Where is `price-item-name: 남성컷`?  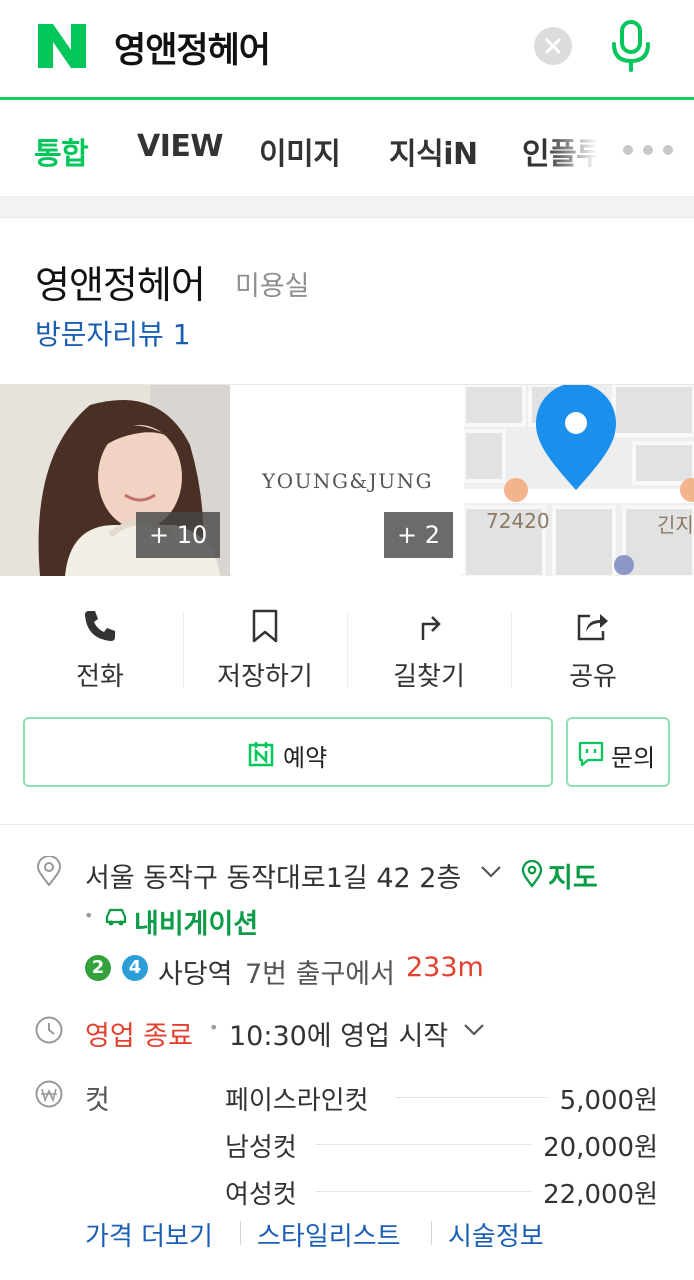
price-item-name: 남성컷 is located at coordinates (261, 1148).